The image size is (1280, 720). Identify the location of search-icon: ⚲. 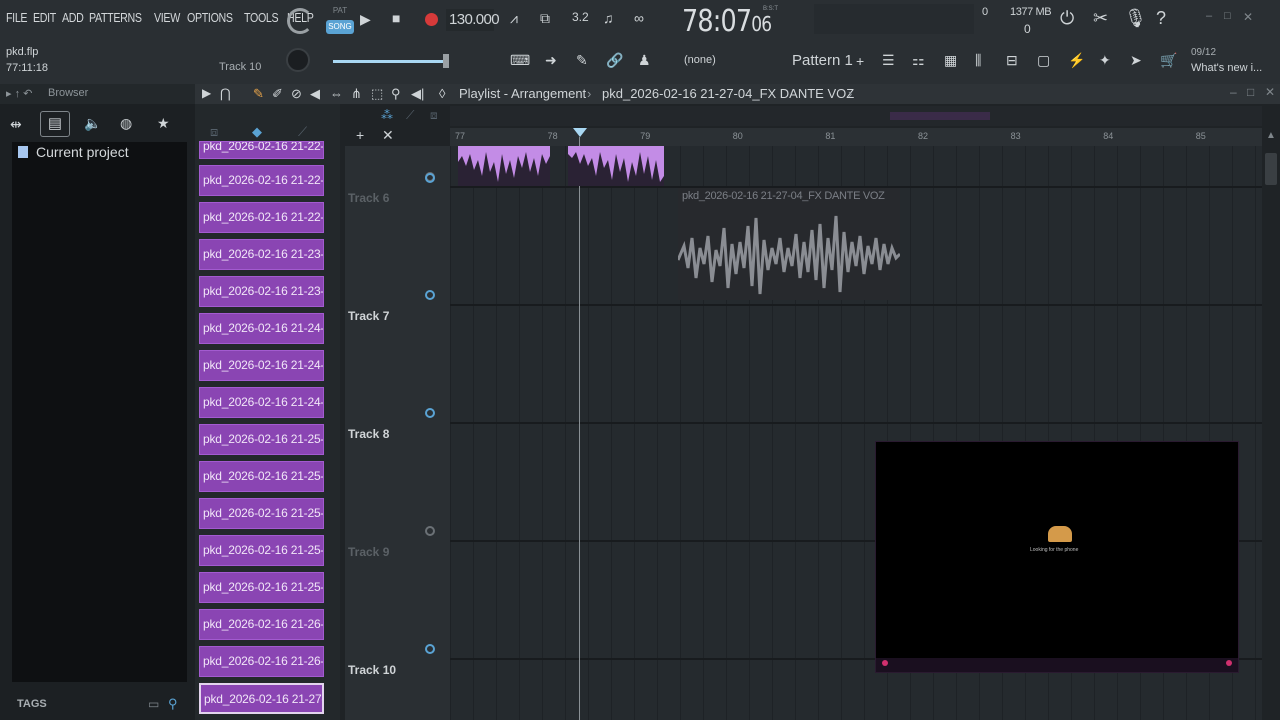
(173, 704).